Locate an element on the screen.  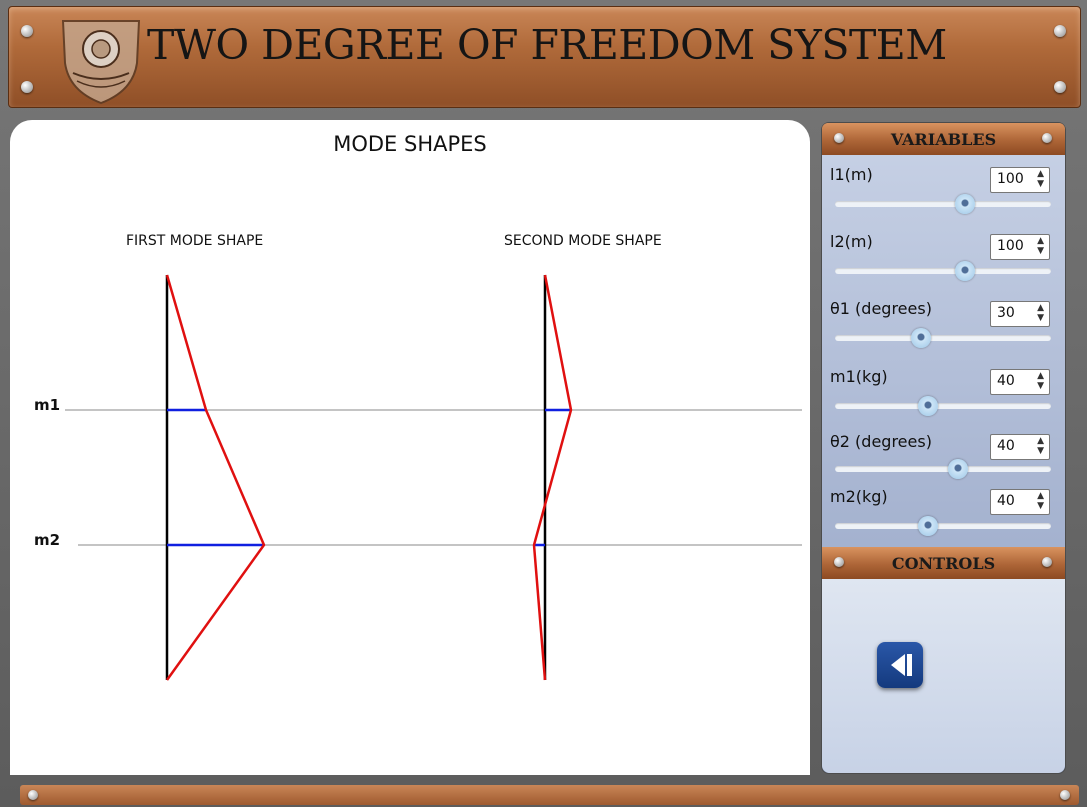
m2-slider is located at coordinates (943, 526).